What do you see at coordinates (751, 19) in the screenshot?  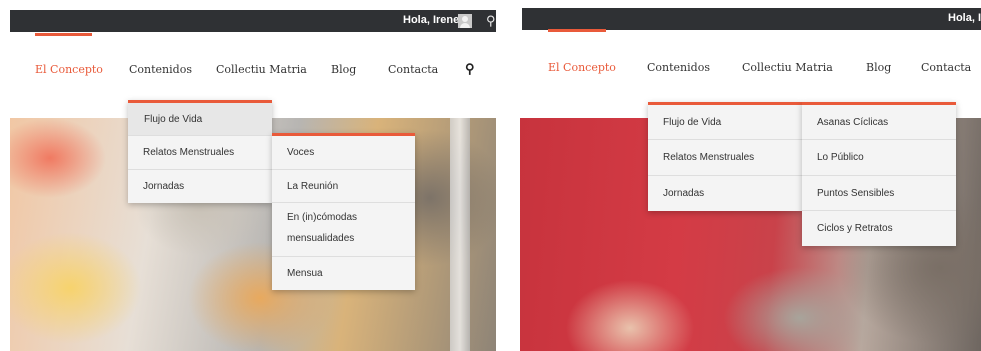 I see `admin-topbar: Hola, Ir` at bounding box center [751, 19].